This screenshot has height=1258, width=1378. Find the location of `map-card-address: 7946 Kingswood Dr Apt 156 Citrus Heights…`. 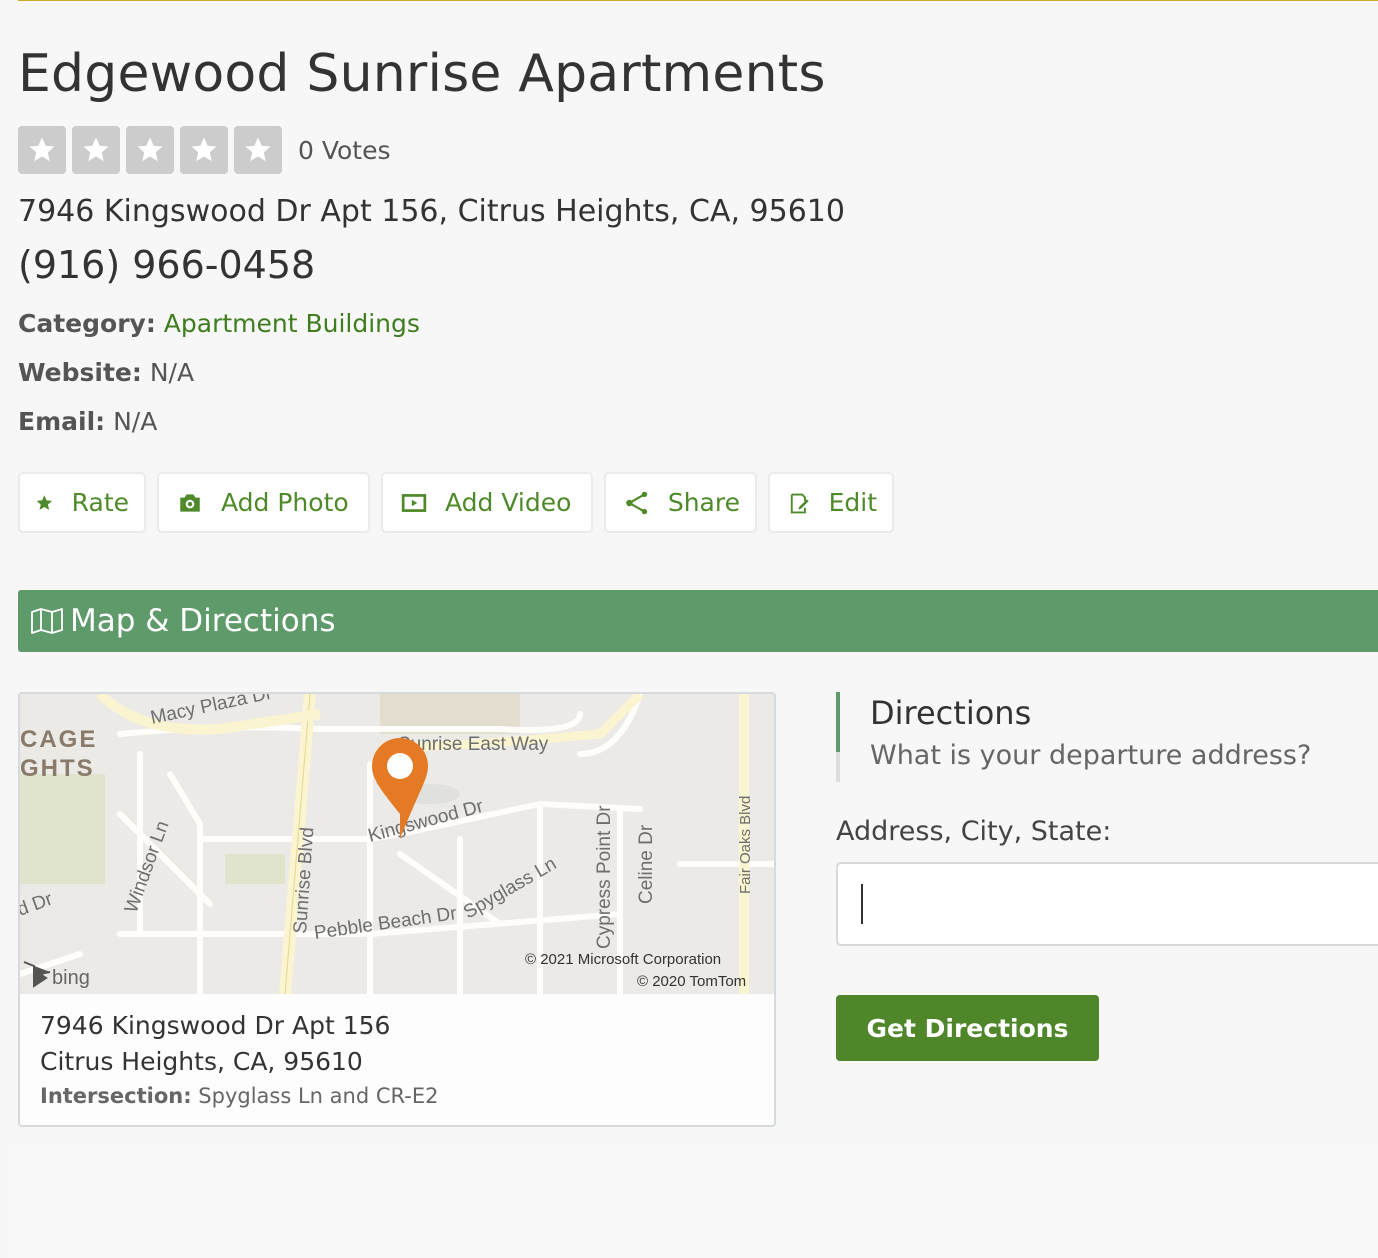

map-card-address: 7946 Kingswood Dr Apt 156 Citrus Heights… is located at coordinates (215, 1044).